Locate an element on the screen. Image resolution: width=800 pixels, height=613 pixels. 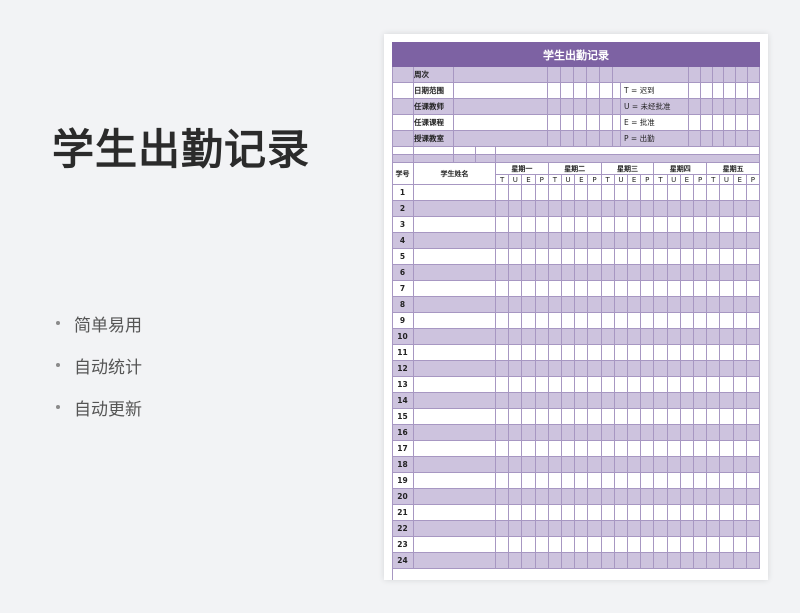
row-number: 13 is located at coordinates (403, 385).